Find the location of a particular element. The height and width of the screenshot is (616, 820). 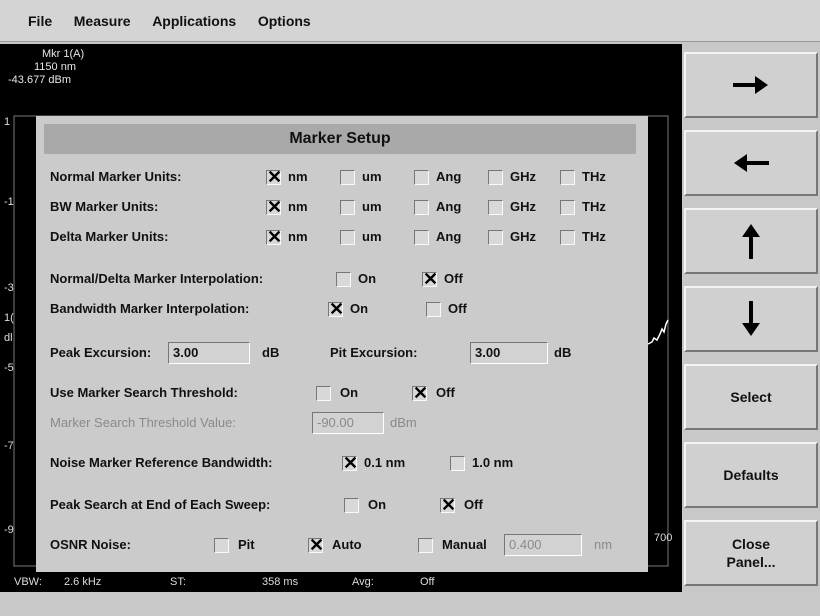

arrow-right-icon is located at coordinates (750, 85).